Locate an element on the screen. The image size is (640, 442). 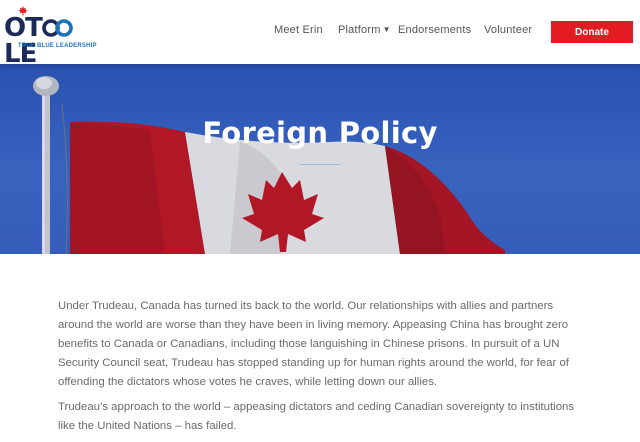
page-title: Foreign Policy is located at coordinates (320, 133).